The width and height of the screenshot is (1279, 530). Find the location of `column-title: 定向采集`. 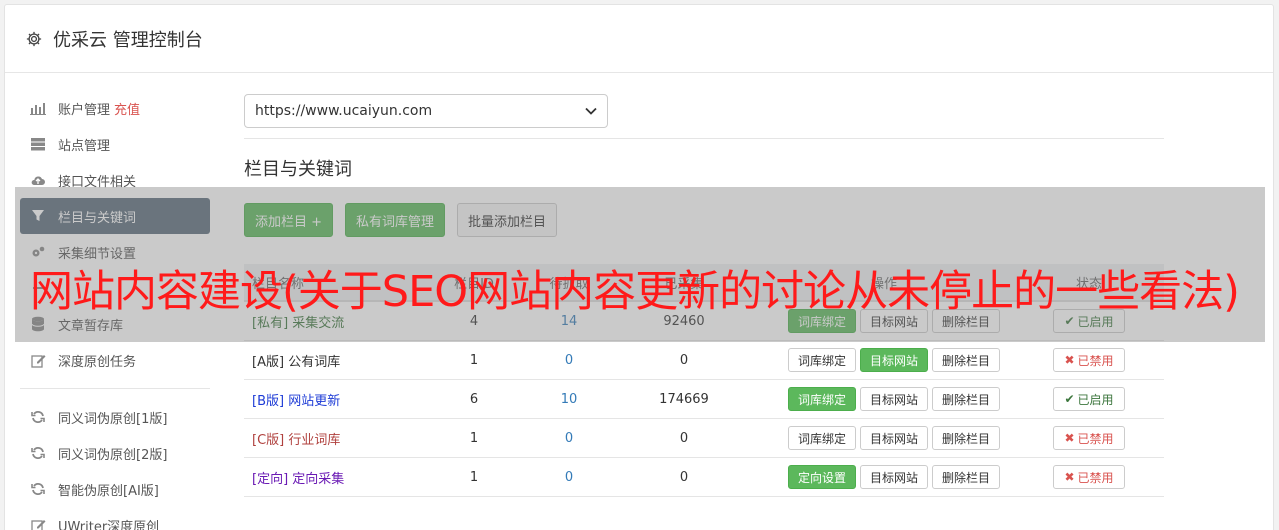

column-title: 定向采集 is located at coordinates (318, 479).